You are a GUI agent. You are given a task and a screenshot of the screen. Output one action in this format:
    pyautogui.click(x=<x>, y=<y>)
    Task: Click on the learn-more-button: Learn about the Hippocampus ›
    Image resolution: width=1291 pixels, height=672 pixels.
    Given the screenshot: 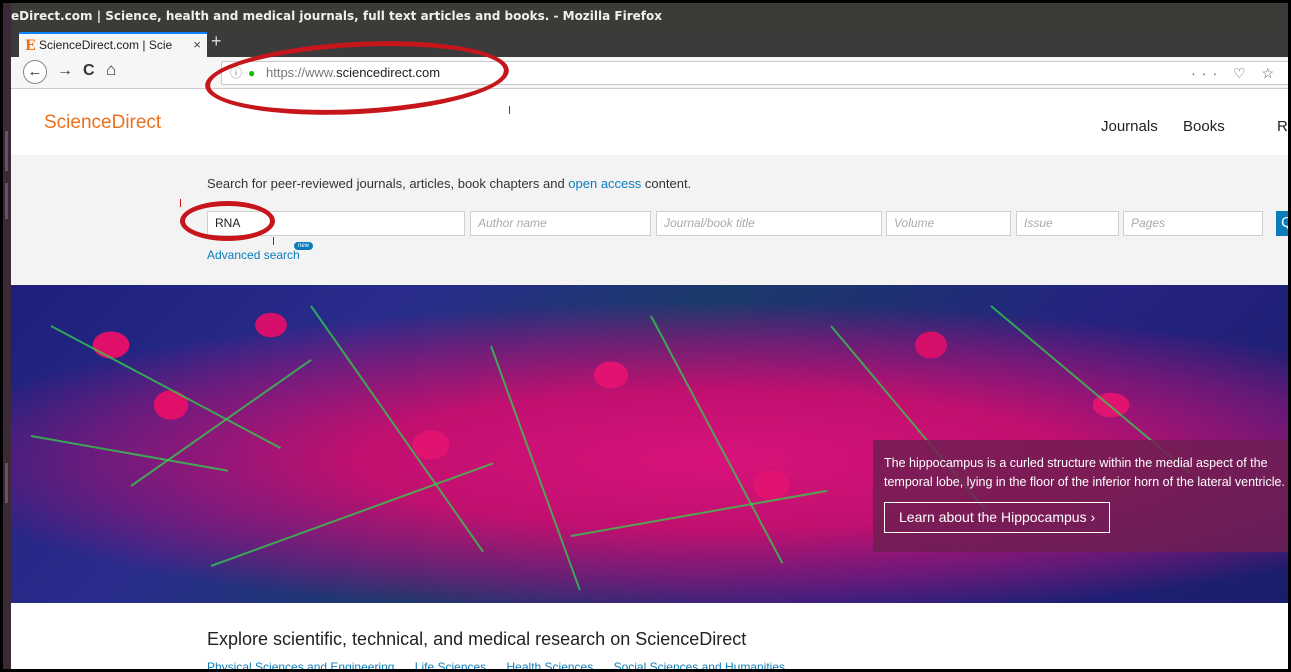 What is the action you would take?
    pyautogui.click(x=997, y=517)
    